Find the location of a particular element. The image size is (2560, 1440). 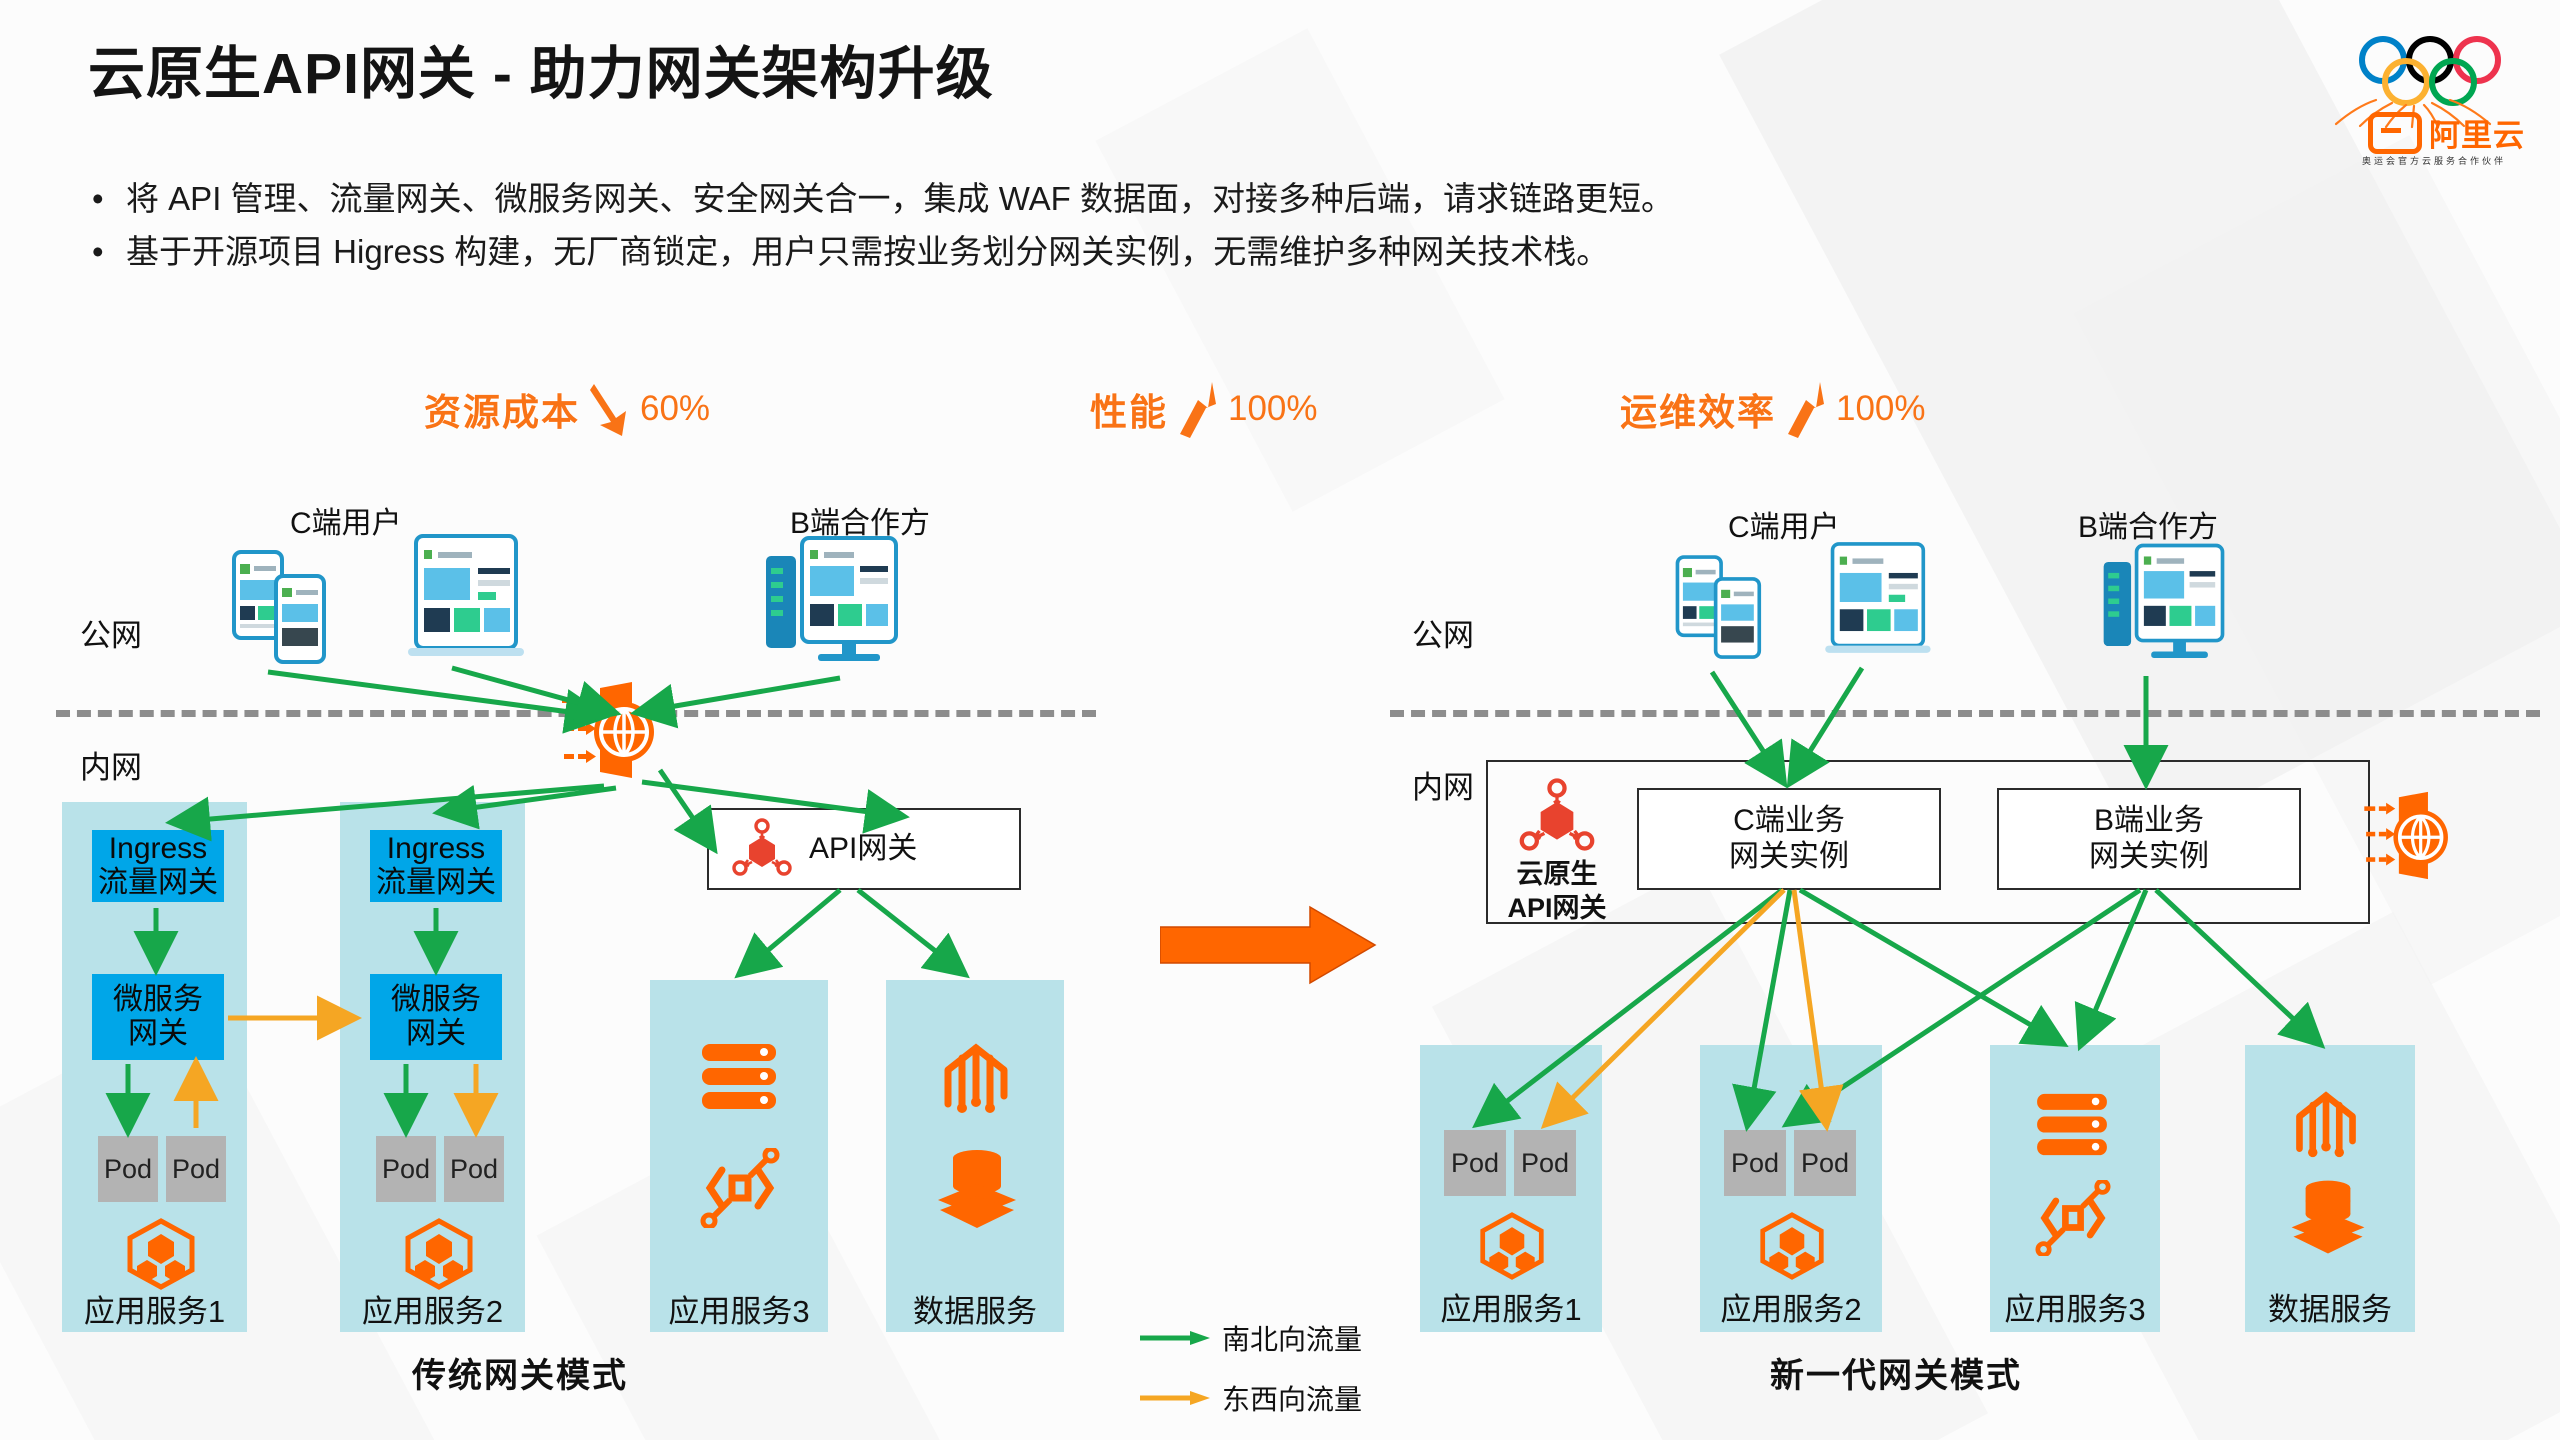

metric-label: 资源成本 is located at coordinates (502, 412).